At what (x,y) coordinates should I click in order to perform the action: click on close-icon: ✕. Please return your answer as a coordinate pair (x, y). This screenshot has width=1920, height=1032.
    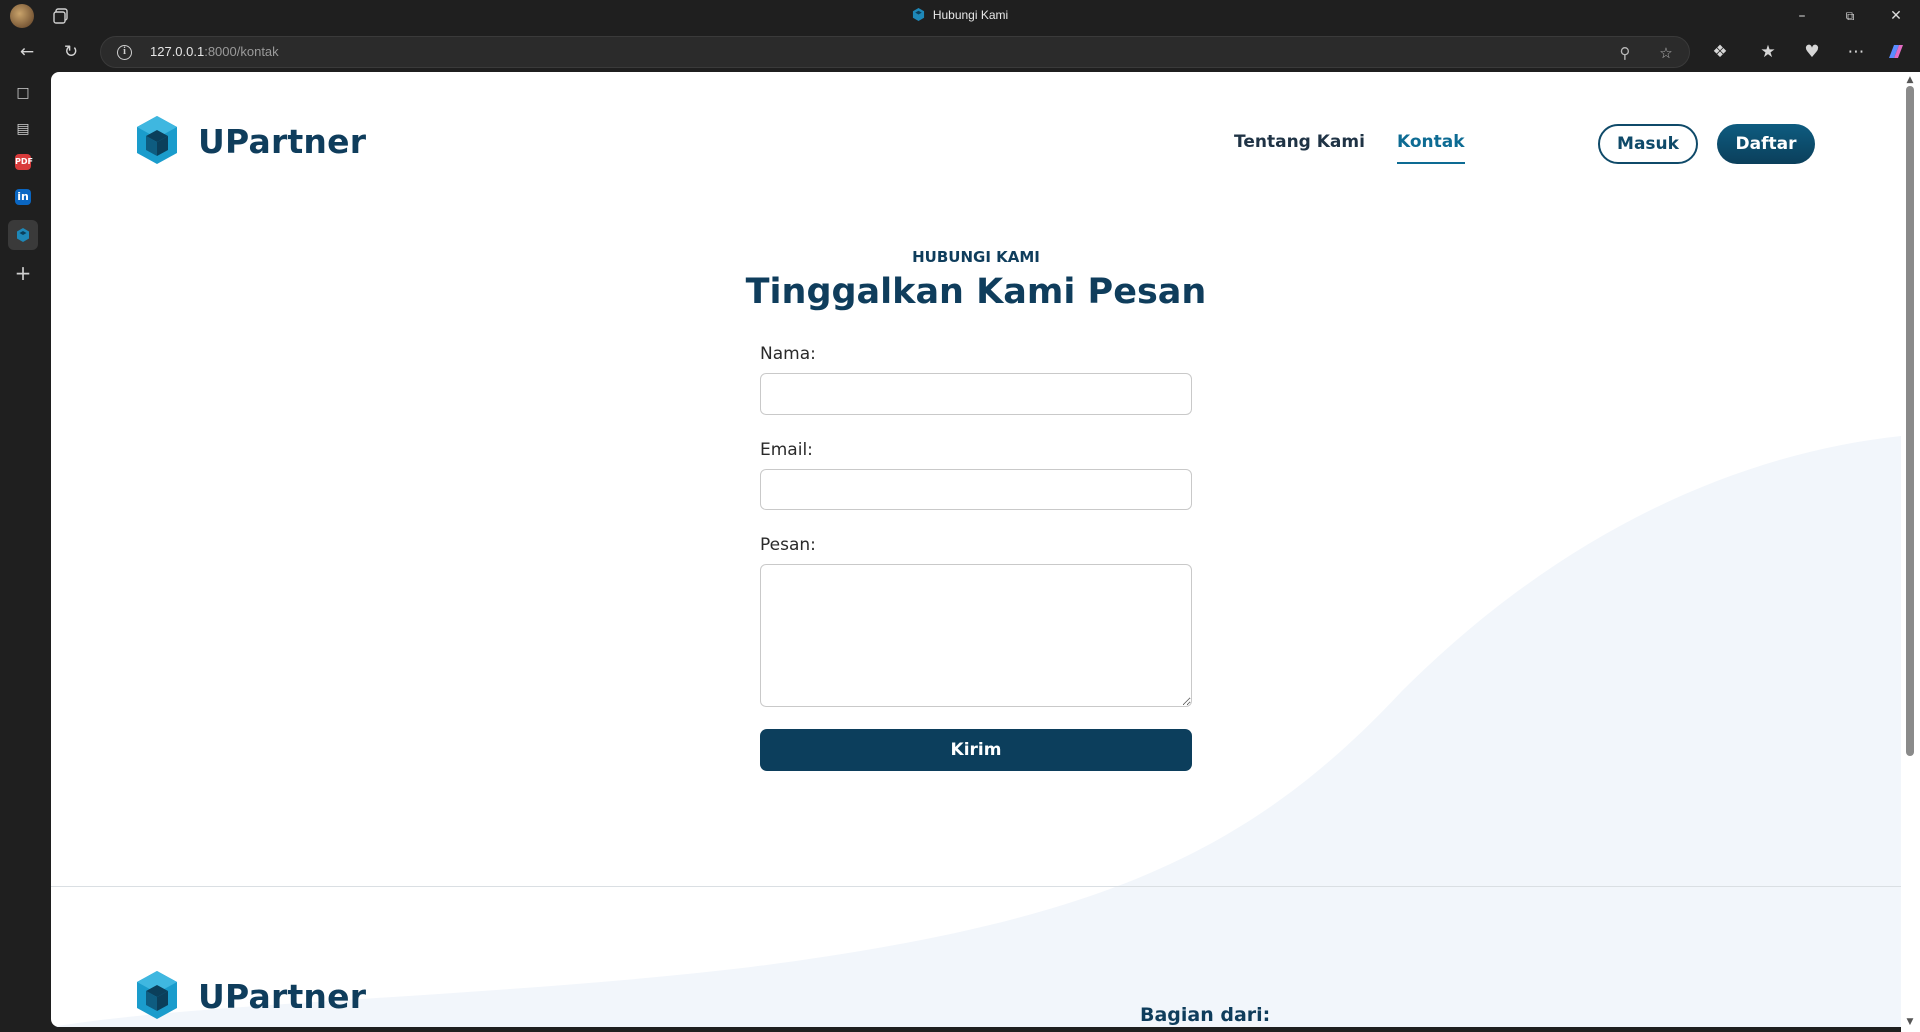
    Looking at the image, I should click on (1896, 16).